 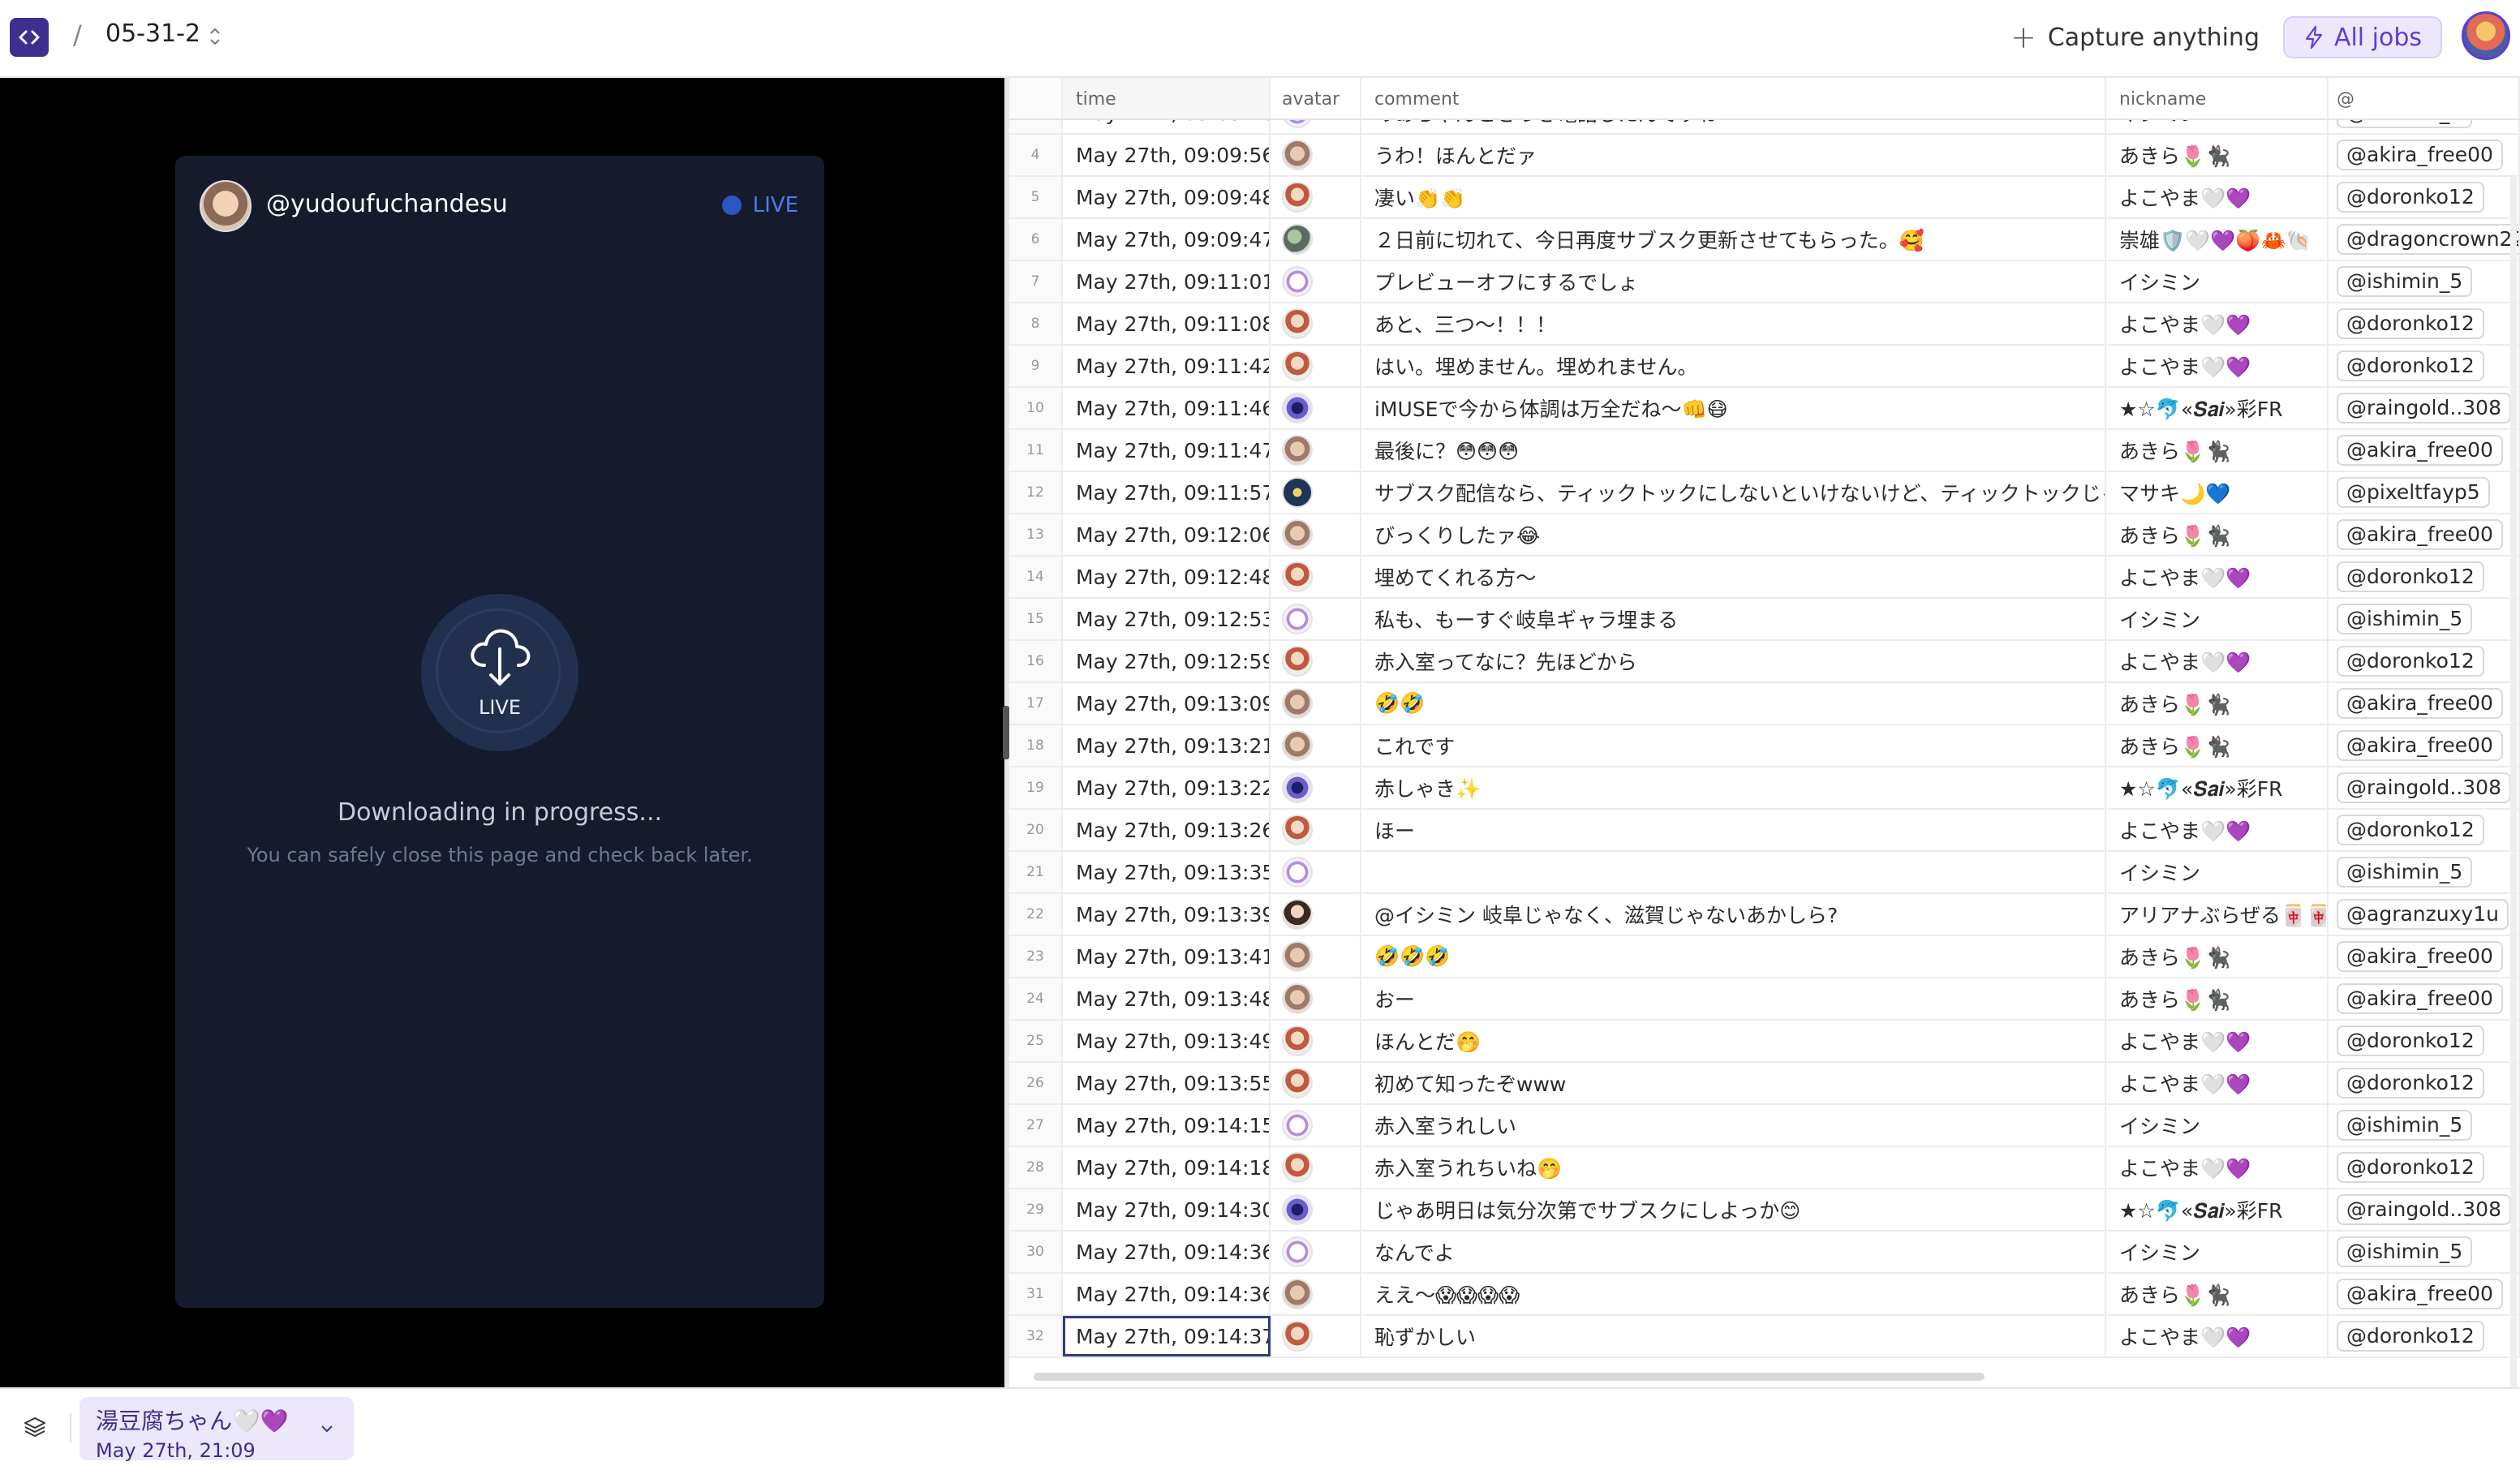 I want to click on time-cell: May 27th, 09:13:41, so click(x=1167, y=956).